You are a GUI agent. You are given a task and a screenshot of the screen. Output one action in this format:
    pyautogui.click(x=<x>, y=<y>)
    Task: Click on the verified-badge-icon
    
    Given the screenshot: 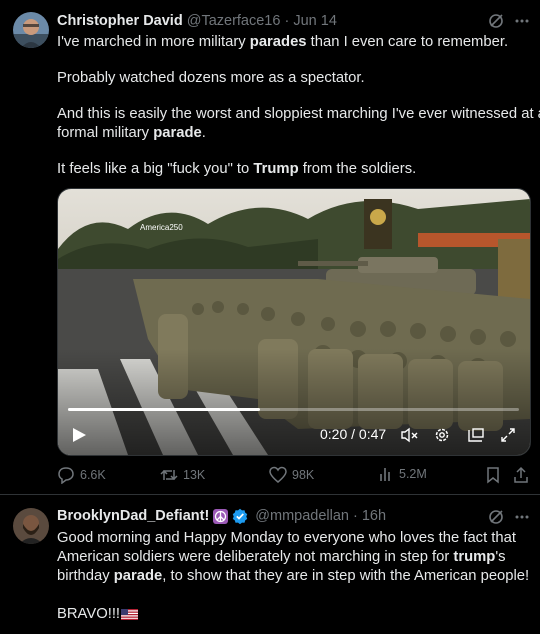 What is the action you would take?
    pyautogui.click(x=240, y=516)
    